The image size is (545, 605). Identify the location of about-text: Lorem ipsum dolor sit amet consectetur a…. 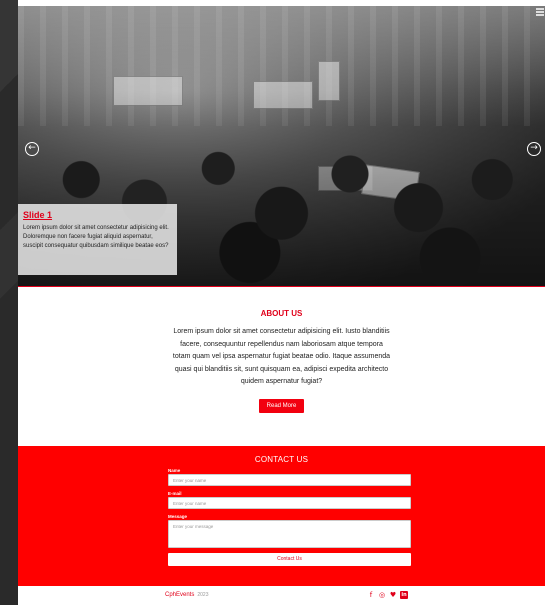
(281, 357).